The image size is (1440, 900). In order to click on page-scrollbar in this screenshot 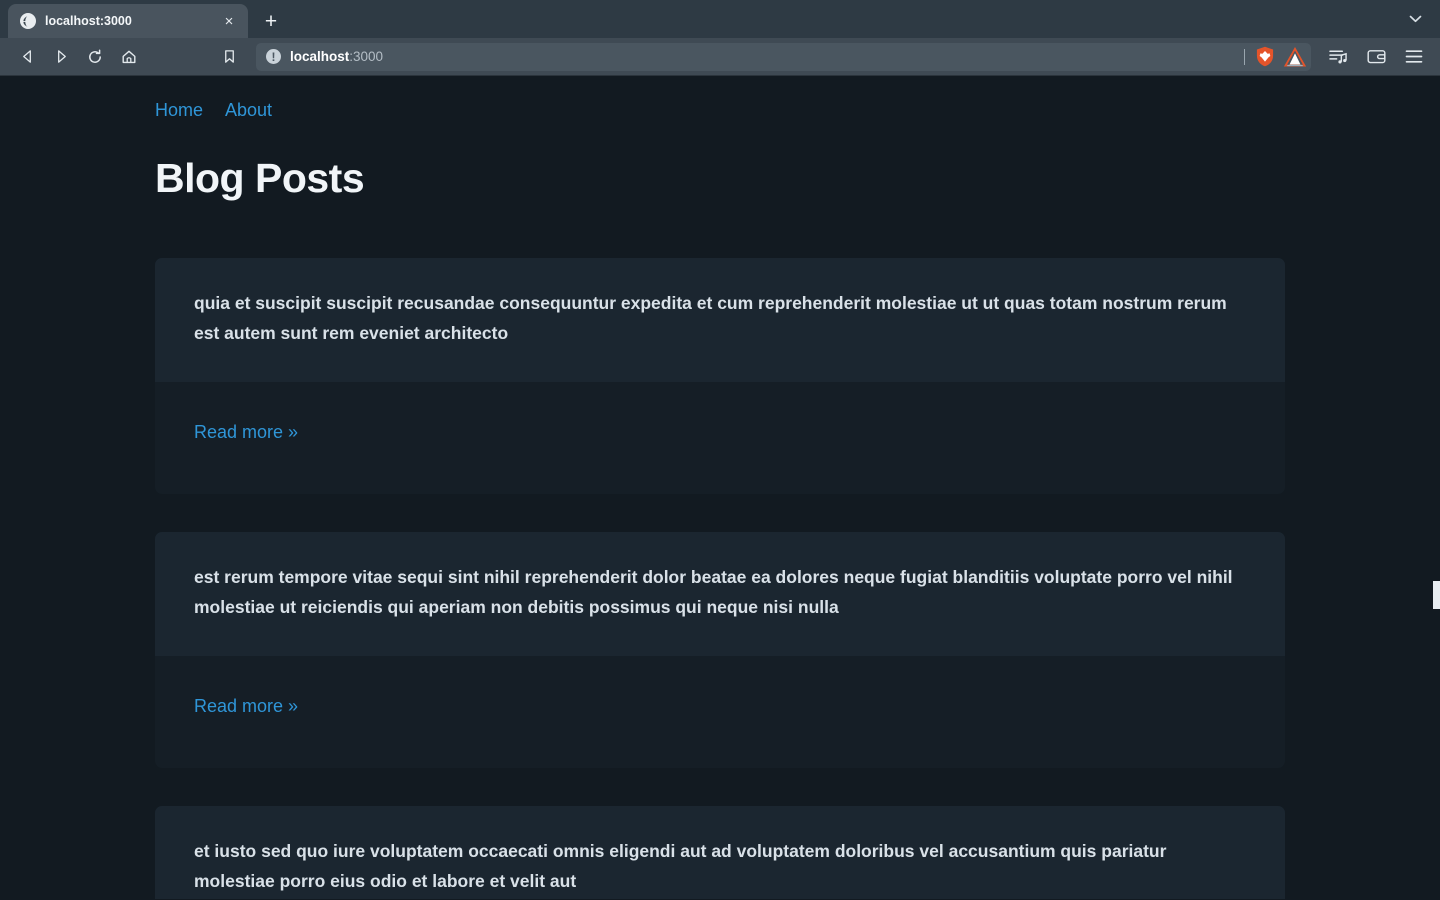, I will do `click(1436, 487)`.